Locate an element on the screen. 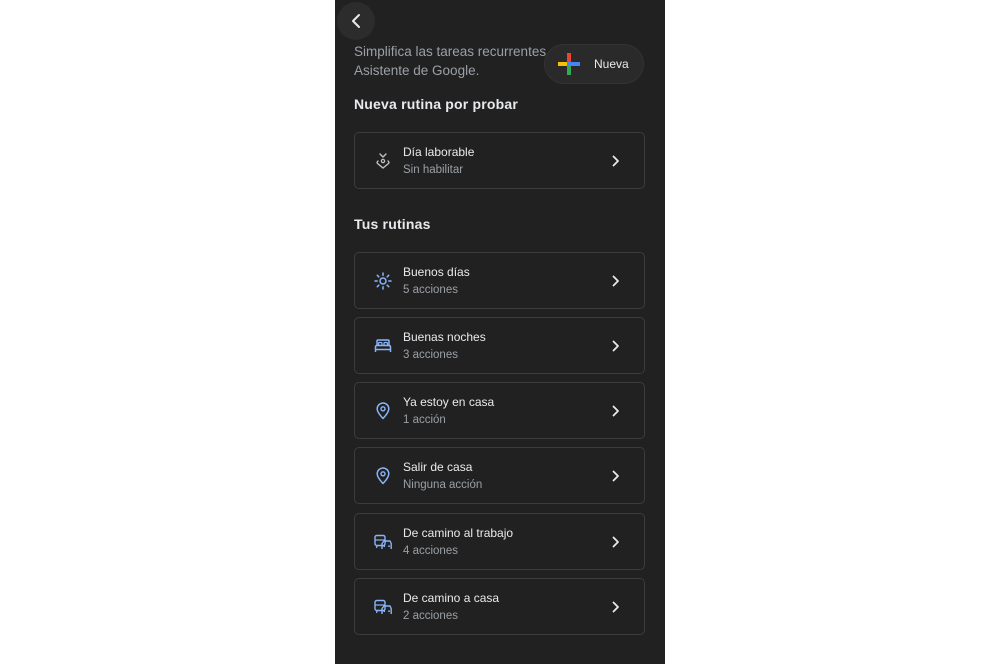  workday-icon is located at coordinates (383, 161).